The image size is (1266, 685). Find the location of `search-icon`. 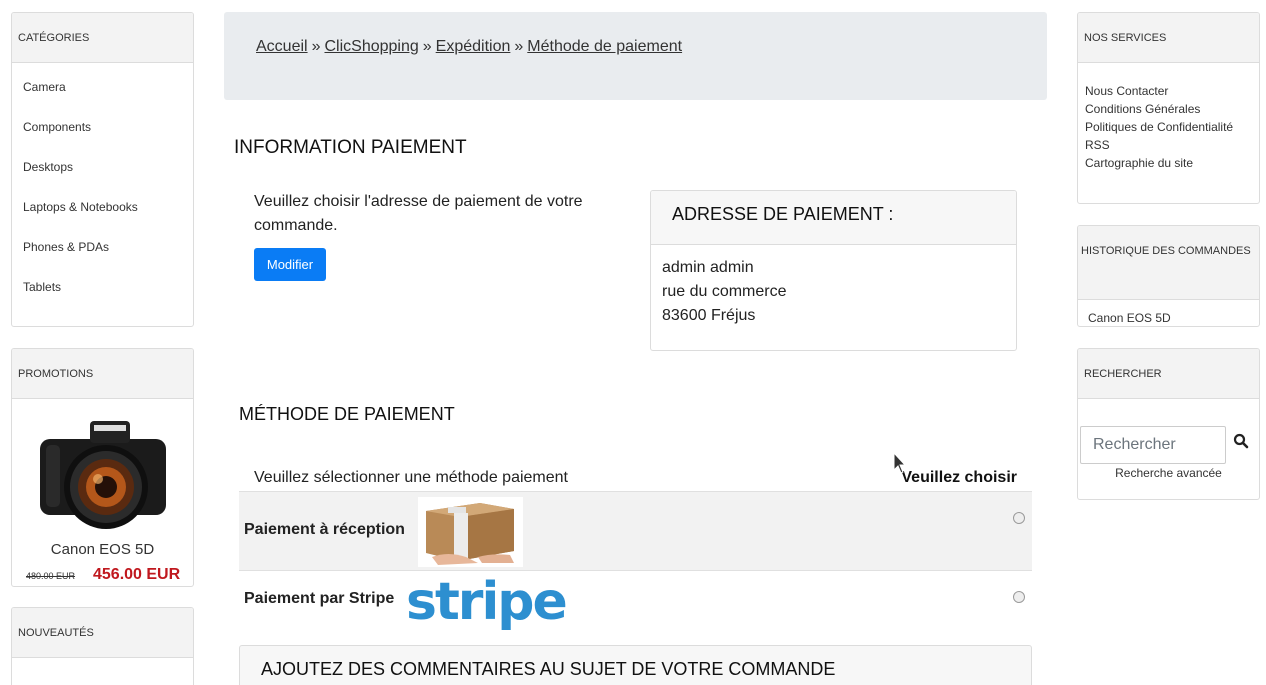

search-icon is located at coordinates (1241, 441).